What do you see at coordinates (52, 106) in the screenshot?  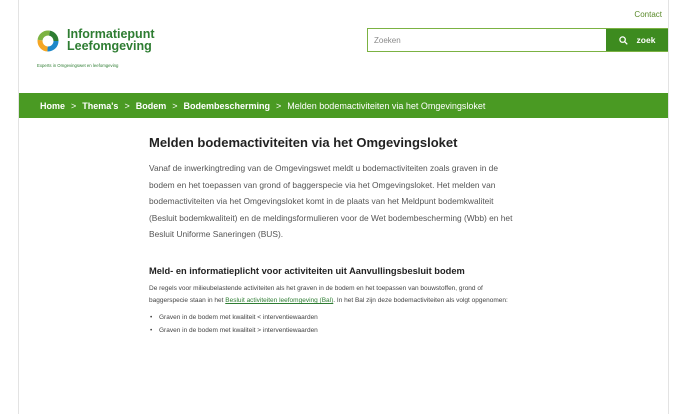 I see `breadcrumb-home: Home` at bounding box center [52, 106].